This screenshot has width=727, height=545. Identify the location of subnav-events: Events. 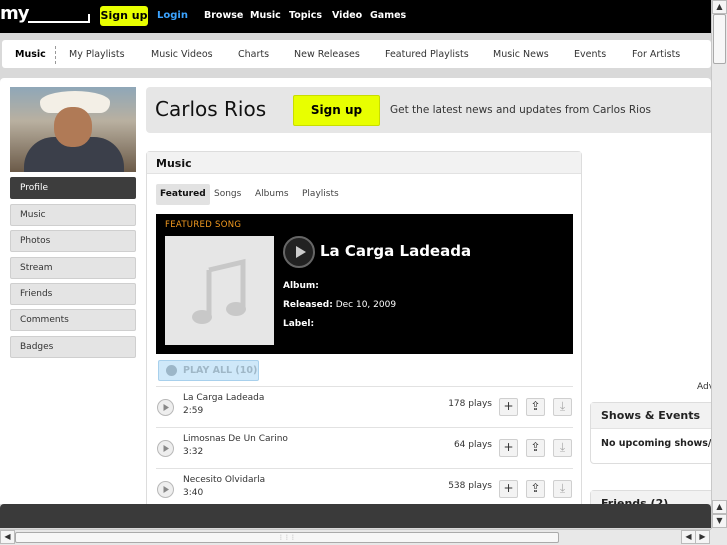
(590, 54).